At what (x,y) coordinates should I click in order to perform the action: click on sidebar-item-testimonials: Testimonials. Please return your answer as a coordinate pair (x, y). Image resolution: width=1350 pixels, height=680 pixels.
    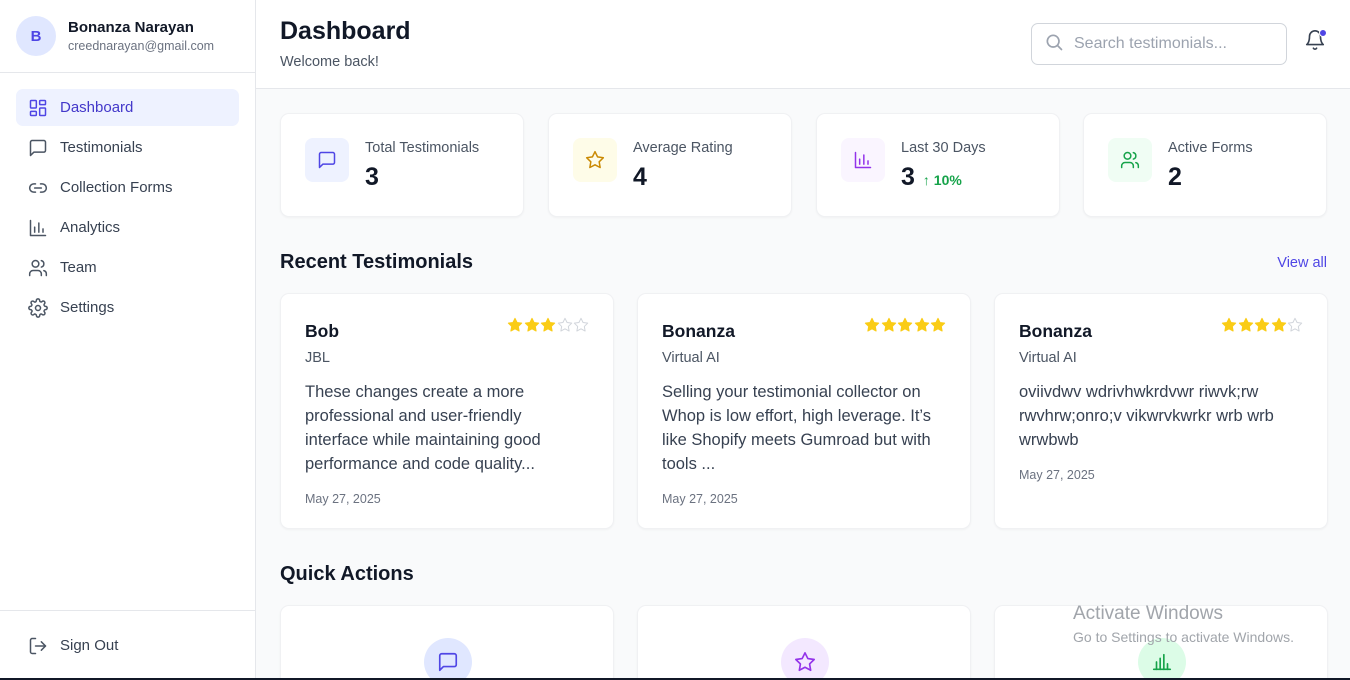
    Looking at the image, I should click on (127, 147).